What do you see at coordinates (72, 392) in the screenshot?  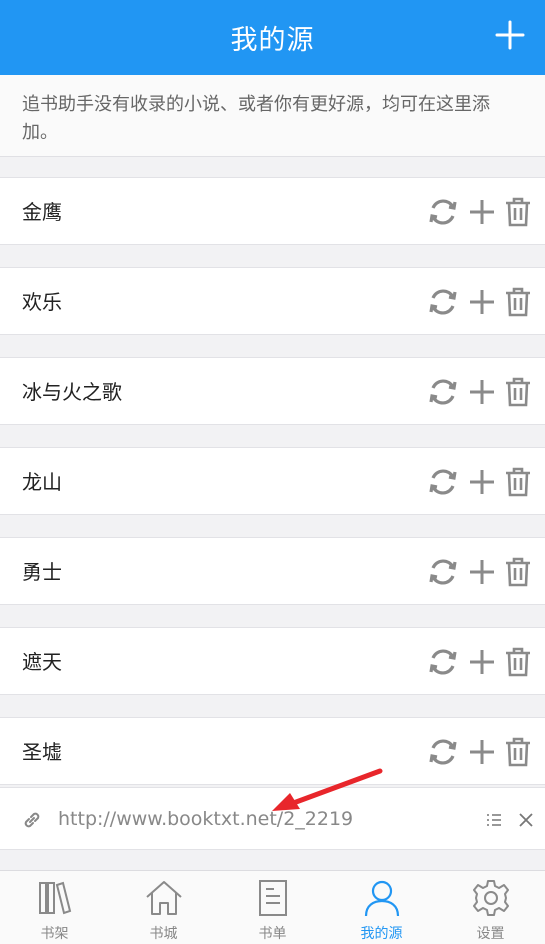 I see `source-name: 冰与火之歌` at bounding box center [72, 392].